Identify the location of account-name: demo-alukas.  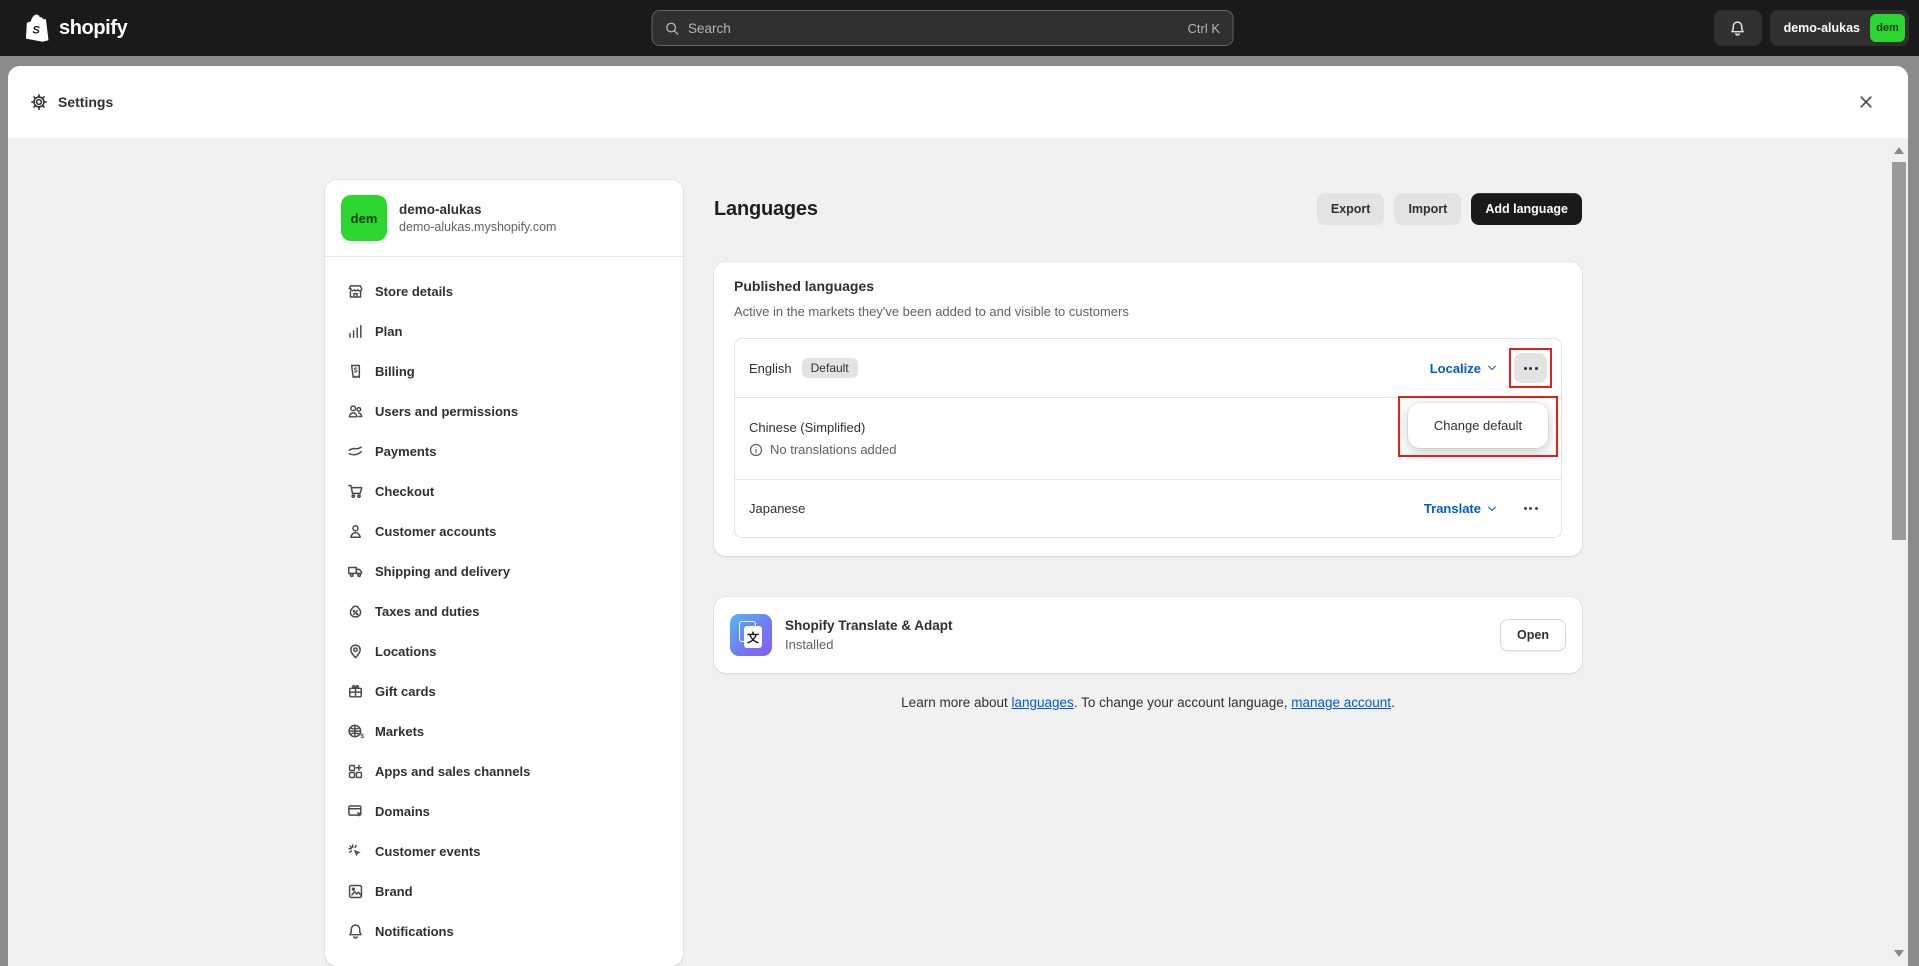
(1821, 28).